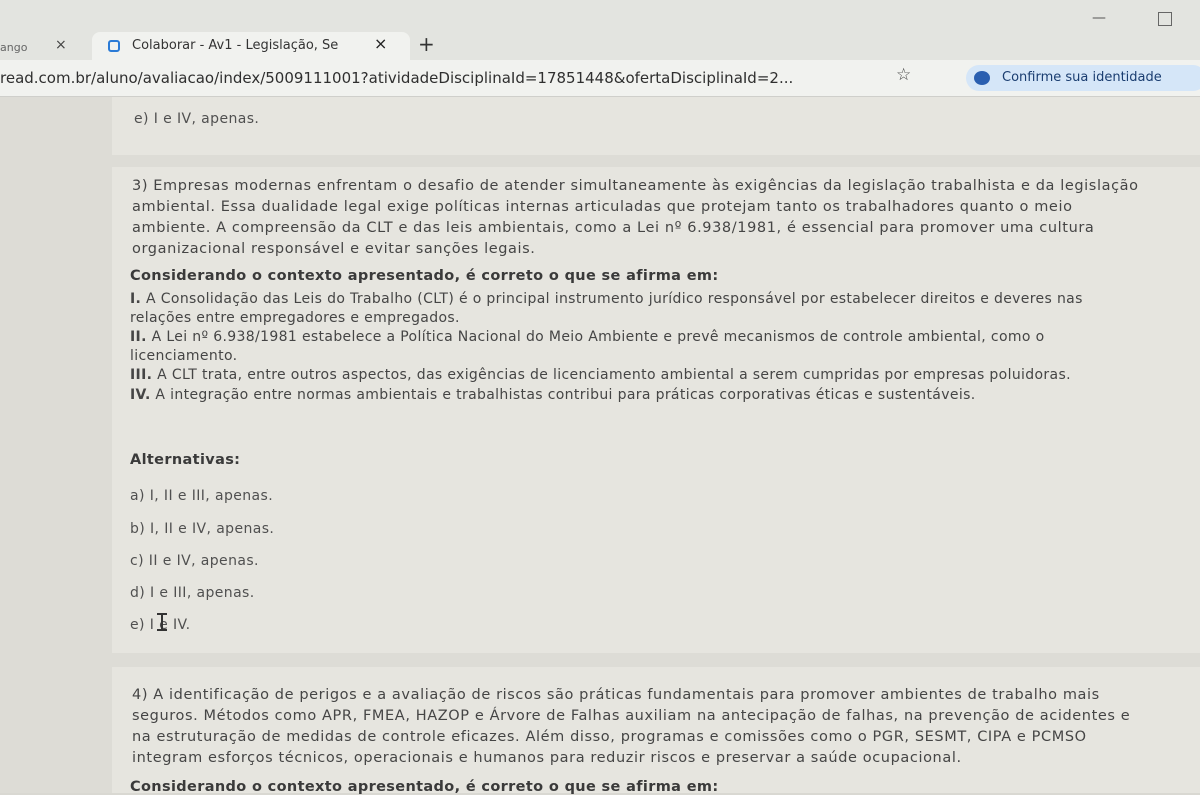 This screenshot has height=795, width=1200. What do you see at coordinates (14, 47) in the screenshot?
I see `tab-label: ango` at bounding box center [14, 47].